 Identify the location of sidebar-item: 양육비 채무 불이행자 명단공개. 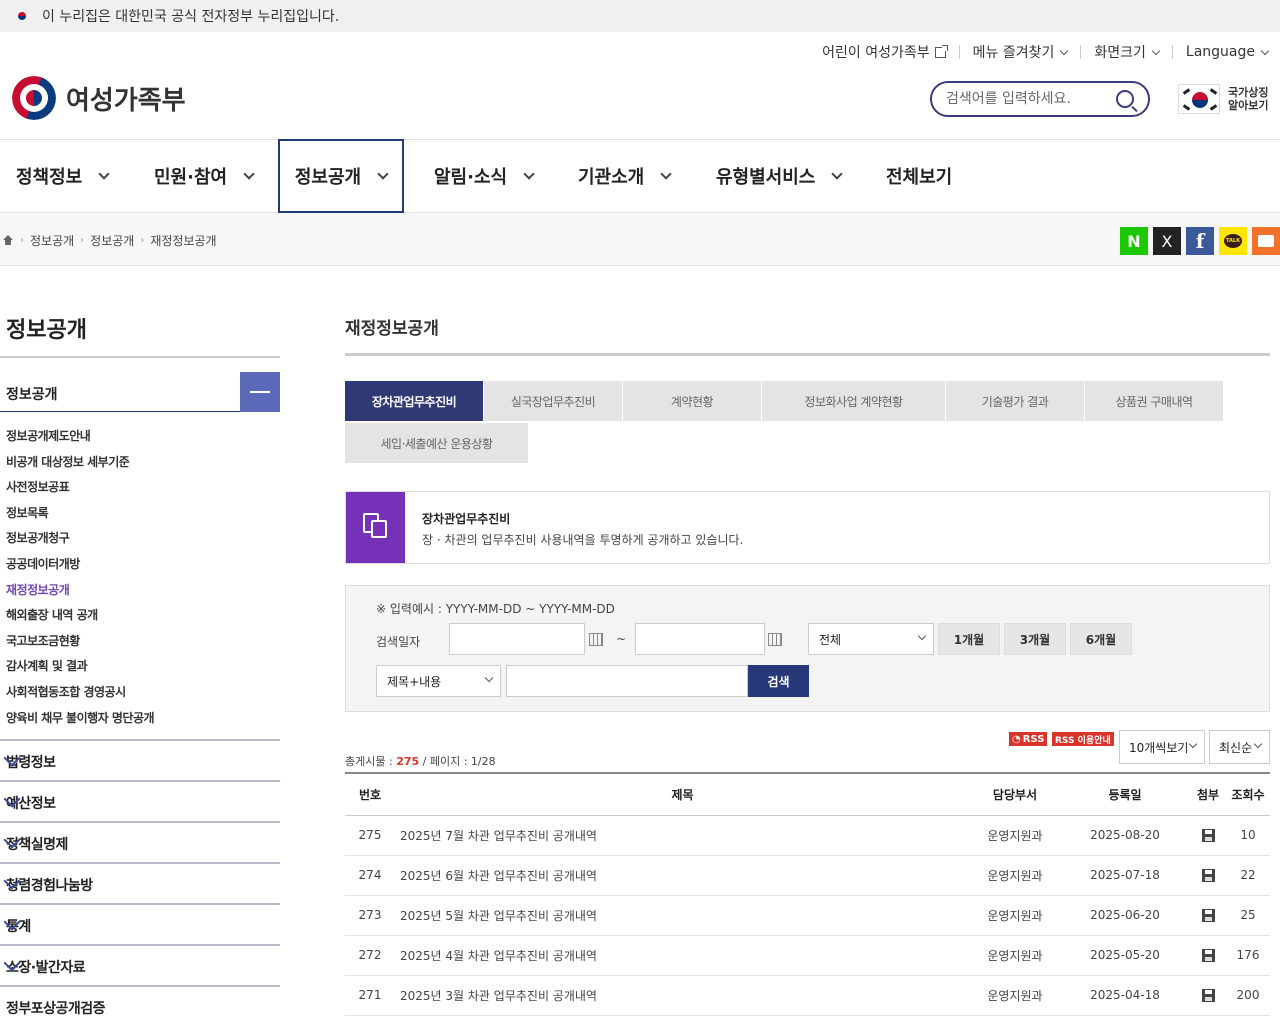
(80, 722).